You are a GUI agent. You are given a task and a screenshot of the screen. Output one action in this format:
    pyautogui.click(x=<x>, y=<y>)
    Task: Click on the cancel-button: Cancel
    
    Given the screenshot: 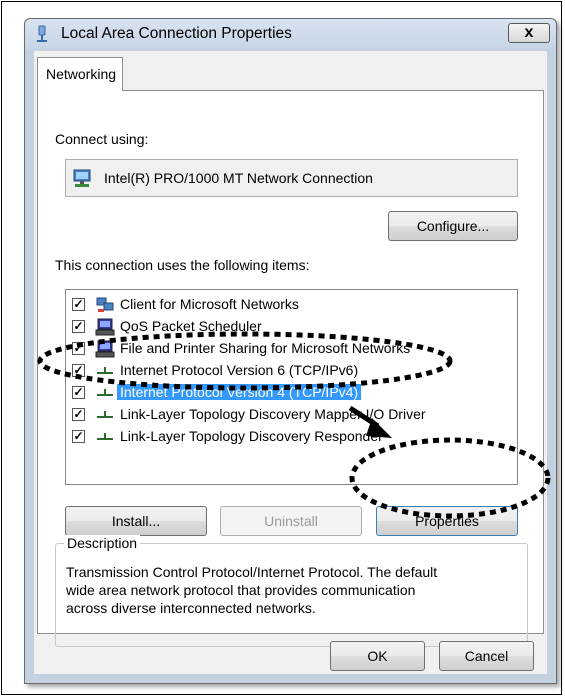 What is the action you would take?
    pyautogui.click(x=486, y=656)
    